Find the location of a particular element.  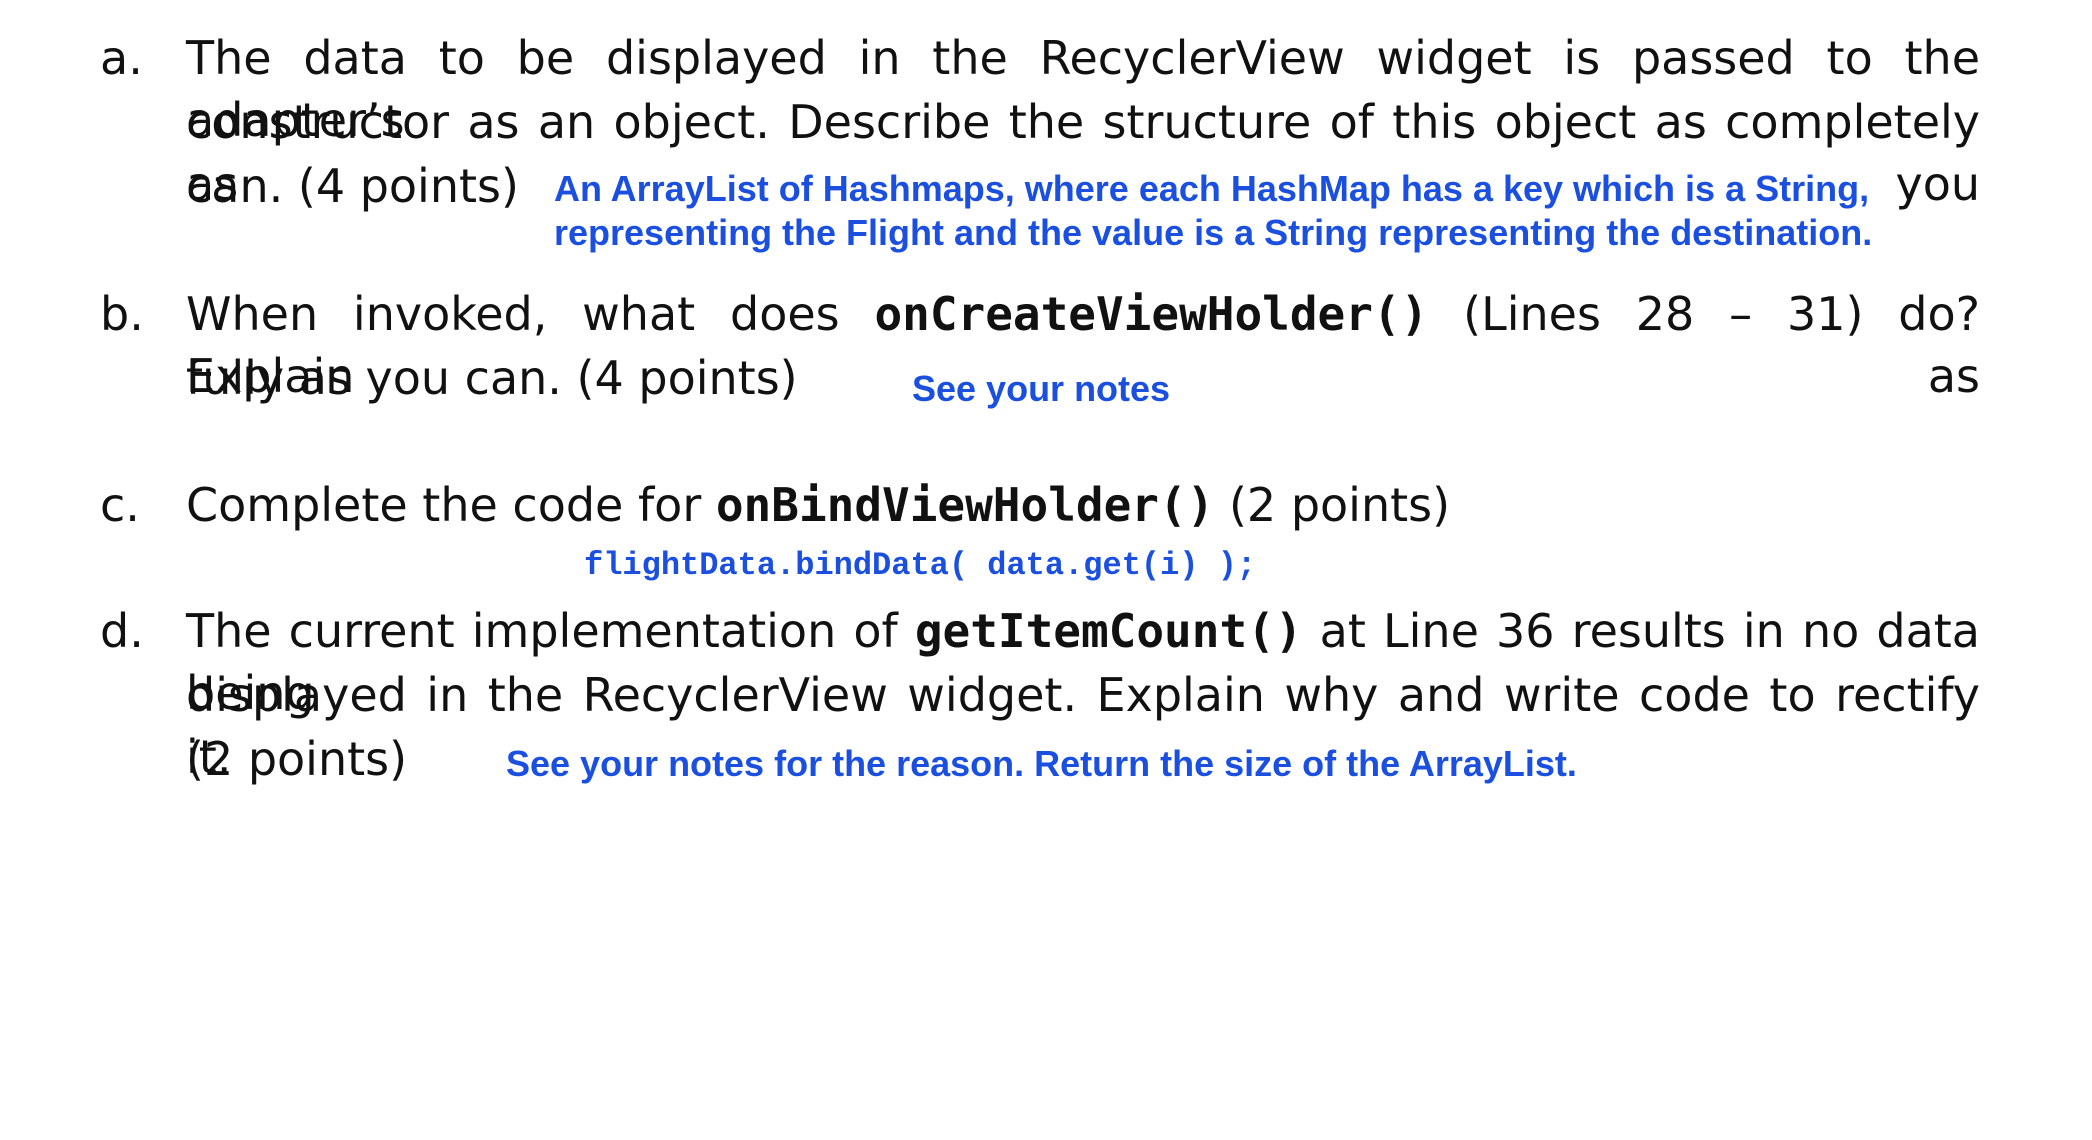

method-name-code: onCreateViewHolder() is located at coordinates (1151, 314).